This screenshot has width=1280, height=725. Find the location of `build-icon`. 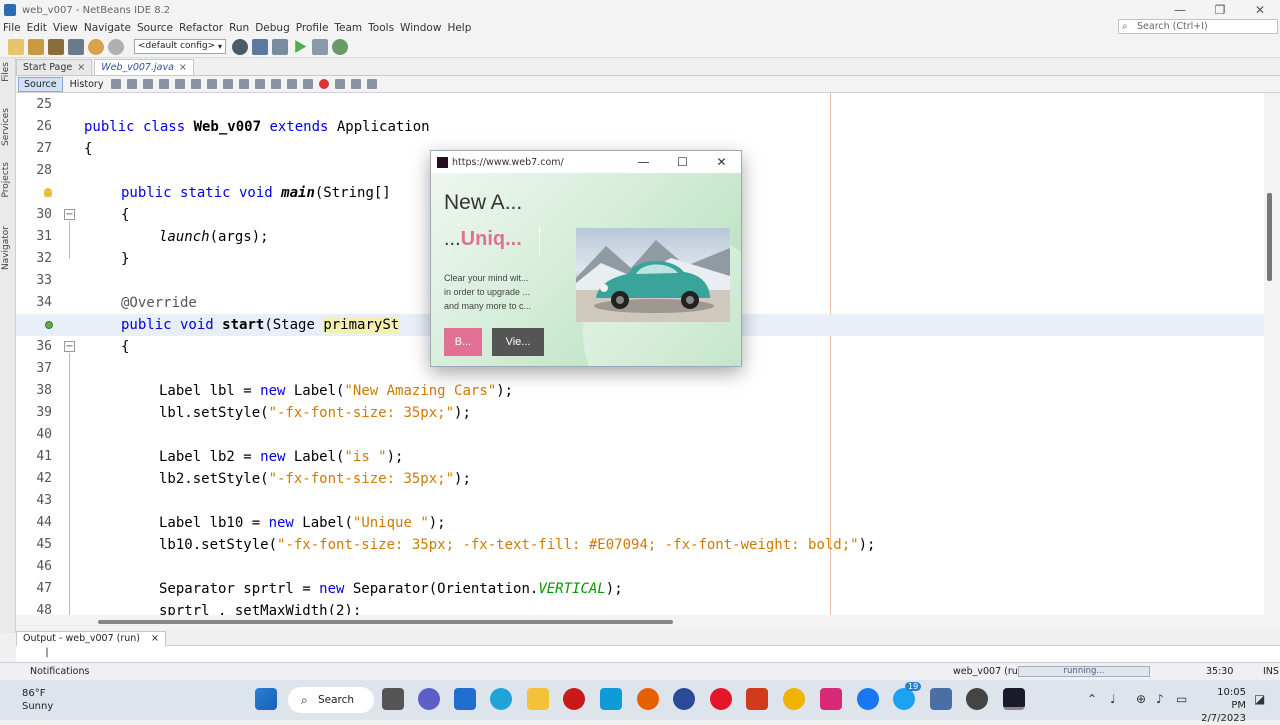

build-icon is located at coordinates (260, 46).